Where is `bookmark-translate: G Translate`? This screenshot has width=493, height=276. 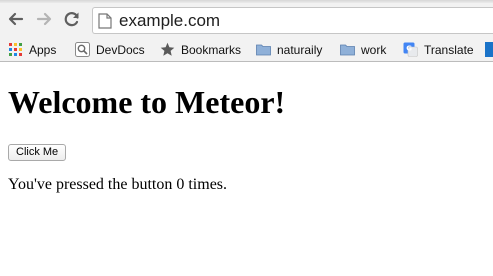
bookmark-translate: G Translate is located at coordinates (438, 49).